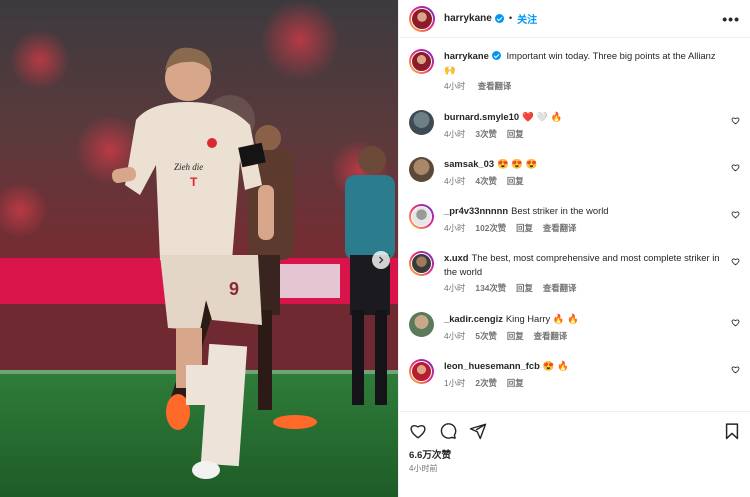 The width and height of the screenshot is (750, 497). What do you see at coordinates (418, 431) in the screenshot?
I see `like-heart-icon` at bounding box center [418, 431].